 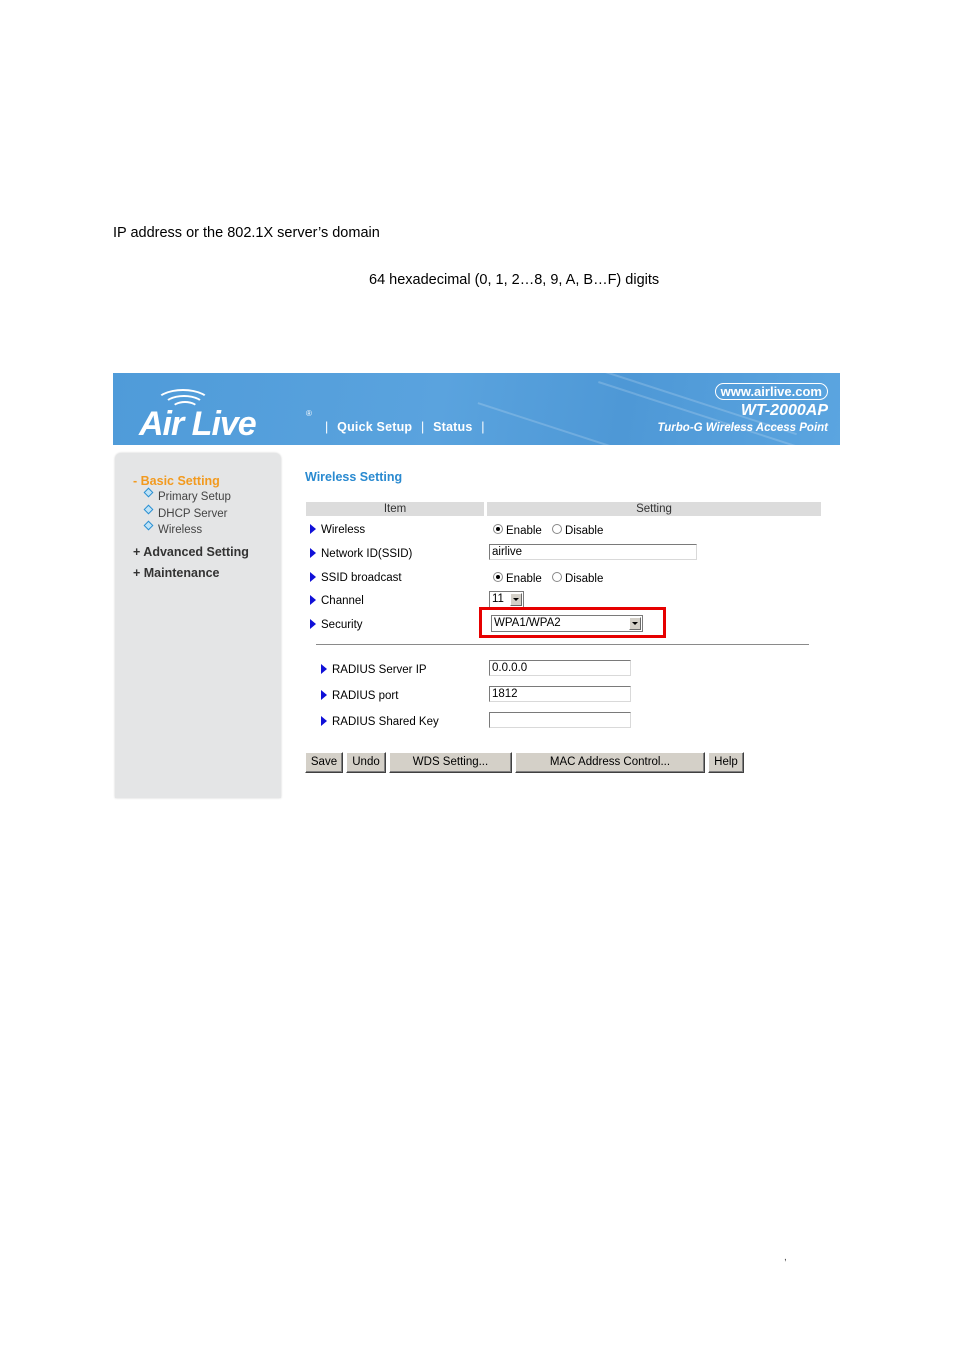 I want to click on label-channel: Channel, so click(x=337, y=601).